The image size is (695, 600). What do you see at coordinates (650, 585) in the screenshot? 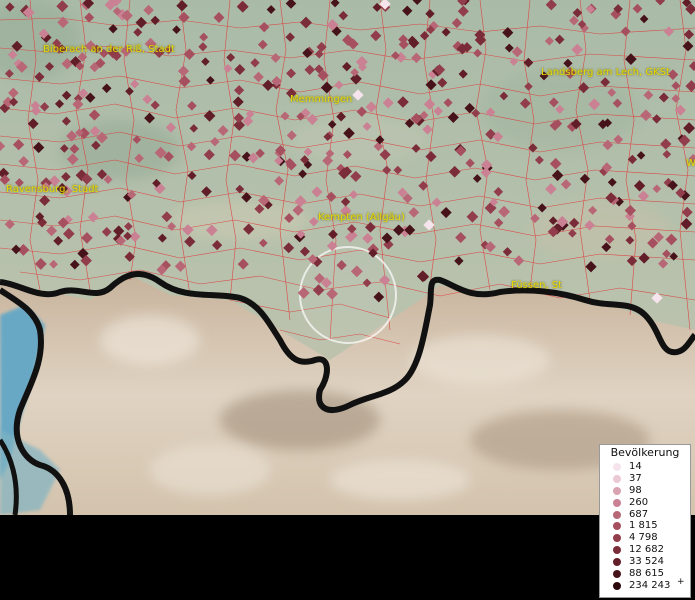
I see `legend-label: 234 243` at bounding box center [650, 585].